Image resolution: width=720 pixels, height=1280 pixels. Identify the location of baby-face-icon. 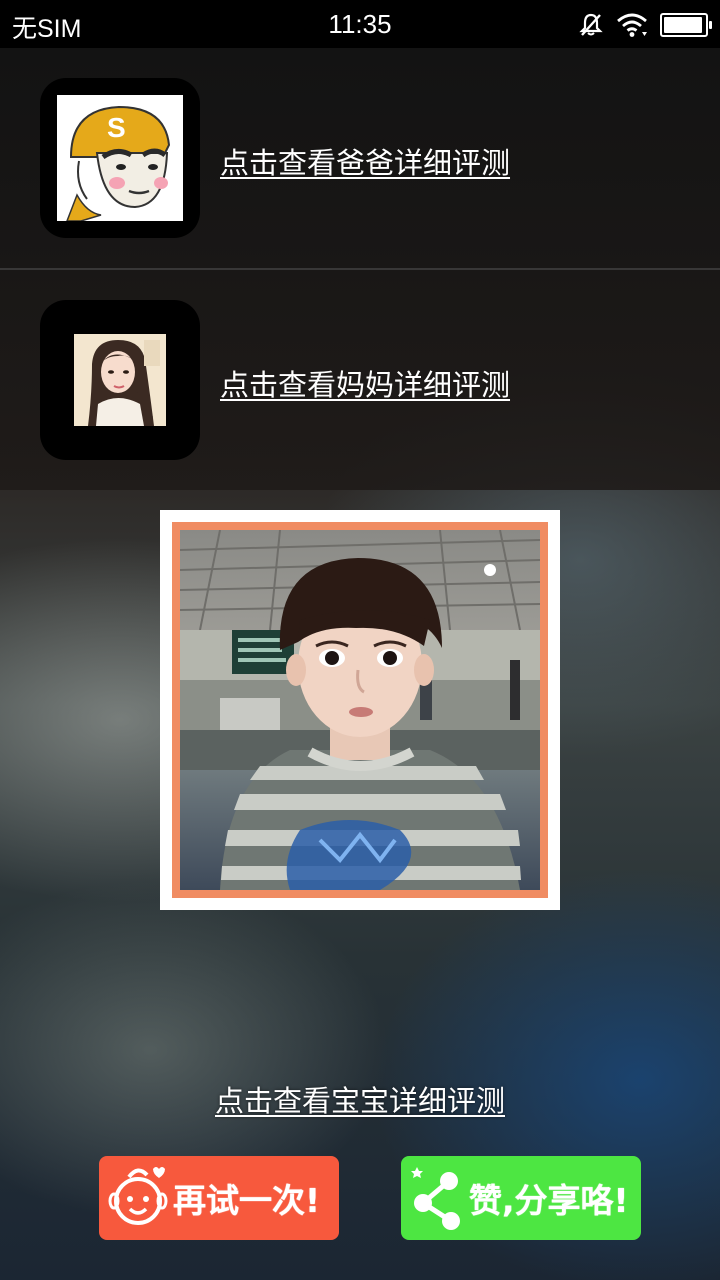
(138, 1196).